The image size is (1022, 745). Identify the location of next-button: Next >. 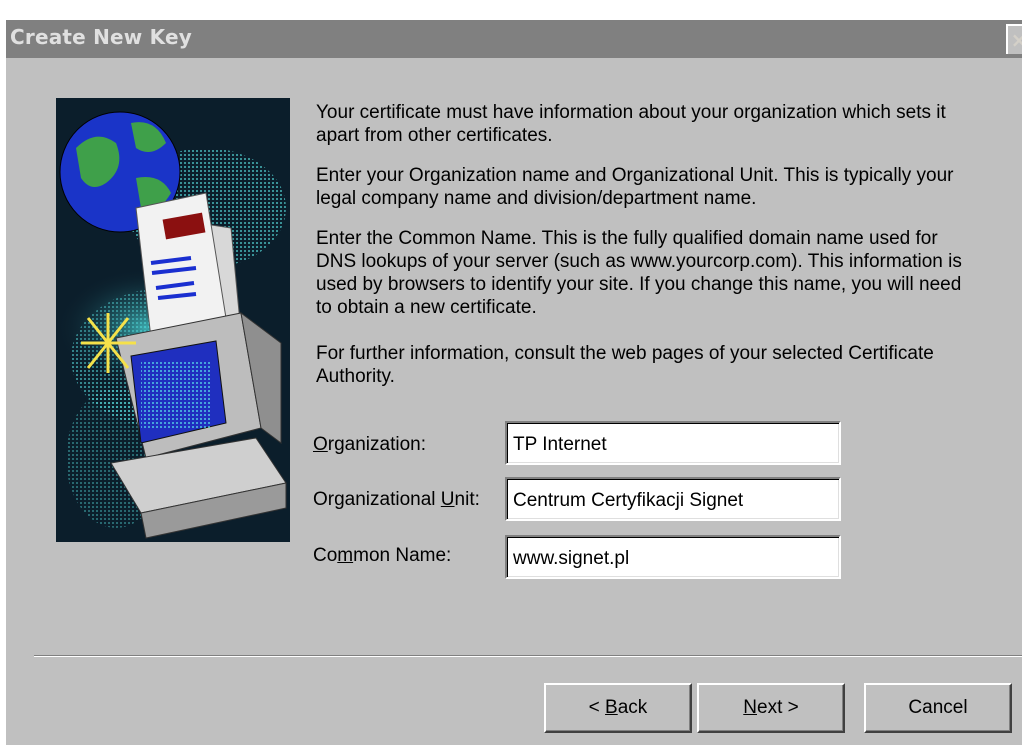
(771, 708).